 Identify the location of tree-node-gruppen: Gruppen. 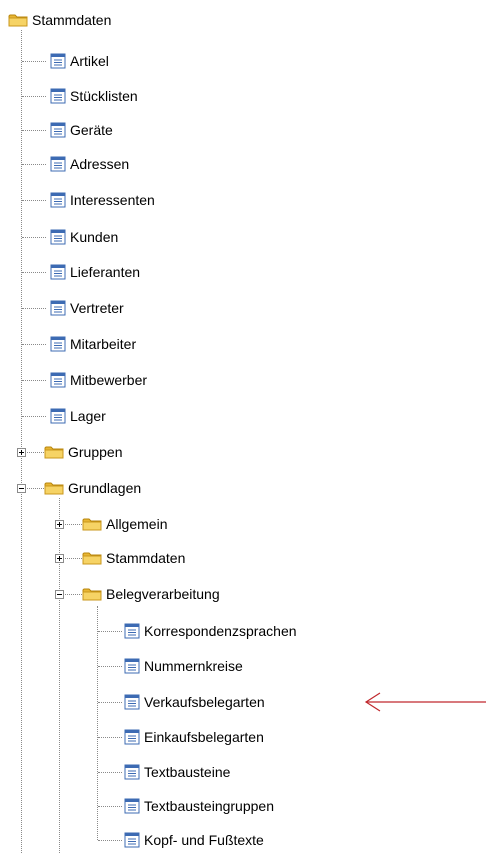
(83, 452).